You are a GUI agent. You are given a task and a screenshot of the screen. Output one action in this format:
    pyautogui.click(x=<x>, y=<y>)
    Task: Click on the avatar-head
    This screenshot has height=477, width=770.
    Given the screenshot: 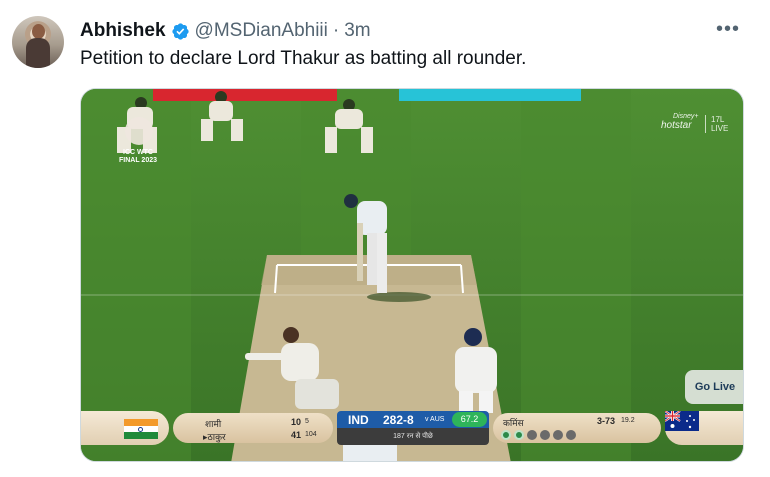 What is the action you would take?
    pyautogui.click(x=38, y=31)
    